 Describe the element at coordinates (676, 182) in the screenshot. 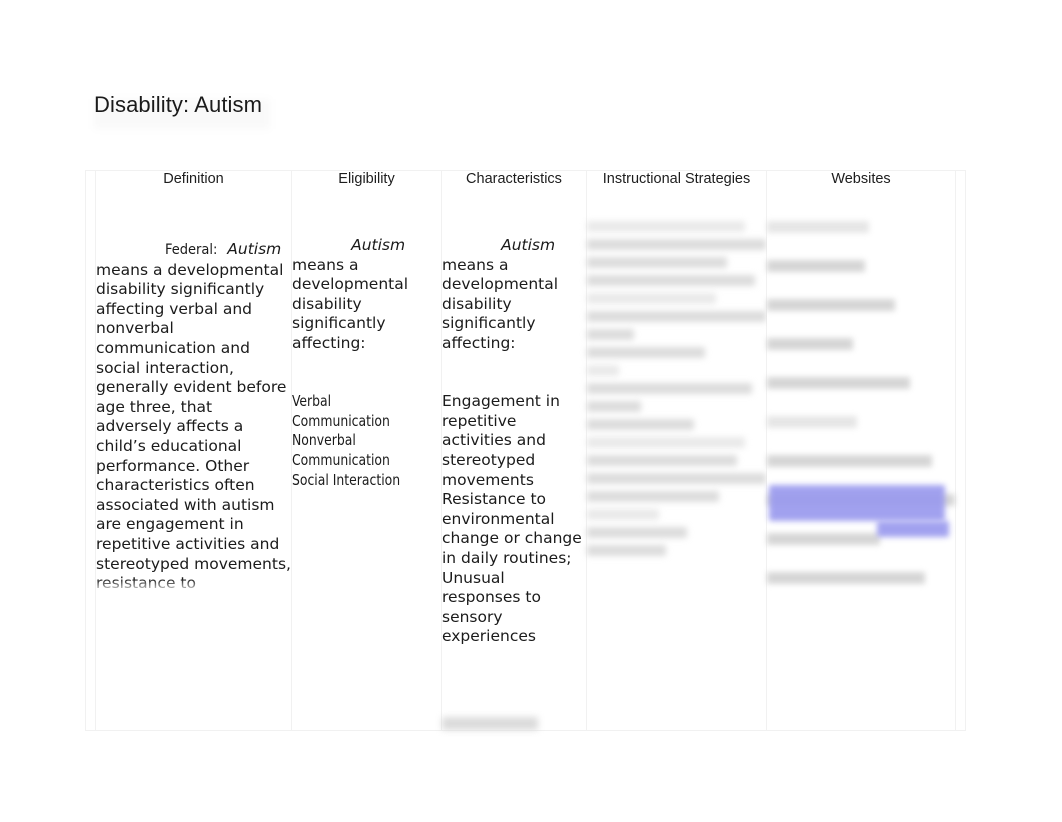

I see `column-header-instructional-strategies: Instructional Strategies` at that location.